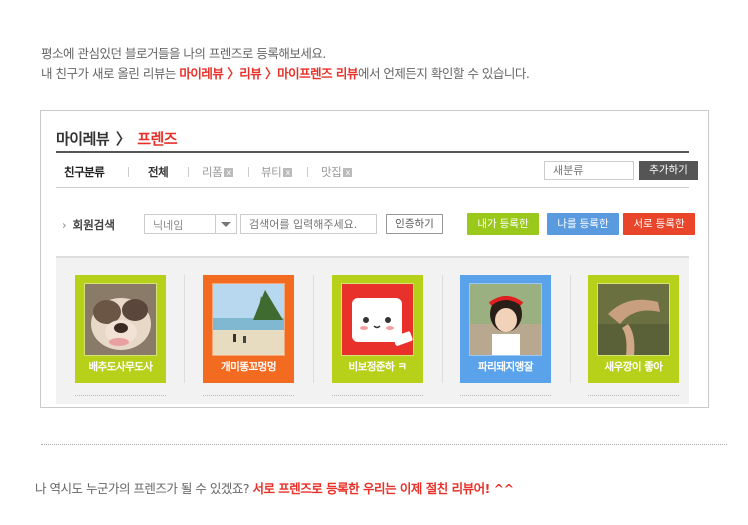 This screenshot has height=525, width=748. I want to click on friend-card: 파리돼지앵잘, so click(505, 329).